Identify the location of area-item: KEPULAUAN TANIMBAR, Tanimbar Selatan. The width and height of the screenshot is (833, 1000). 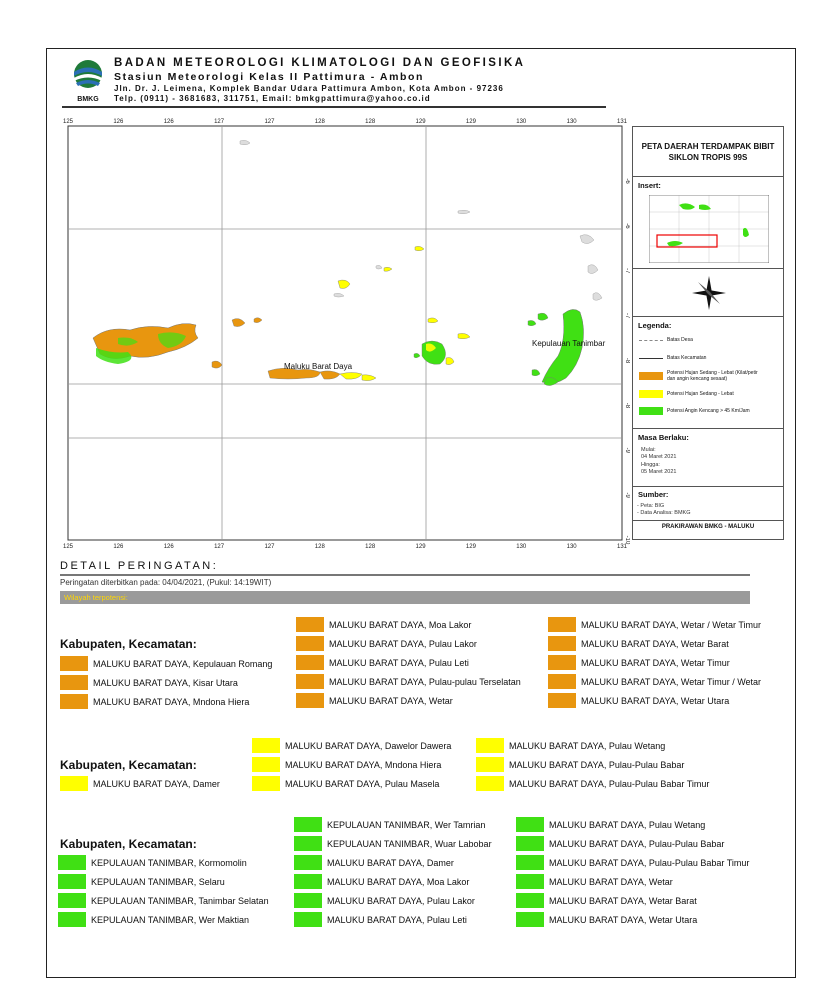
(163, 900).